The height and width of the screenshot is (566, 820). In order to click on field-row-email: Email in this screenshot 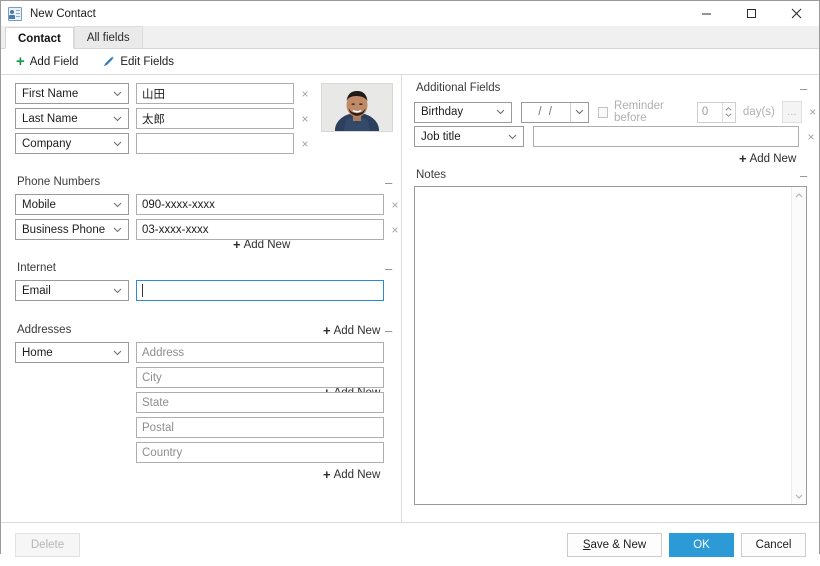, I will do `click(199, 290)`.